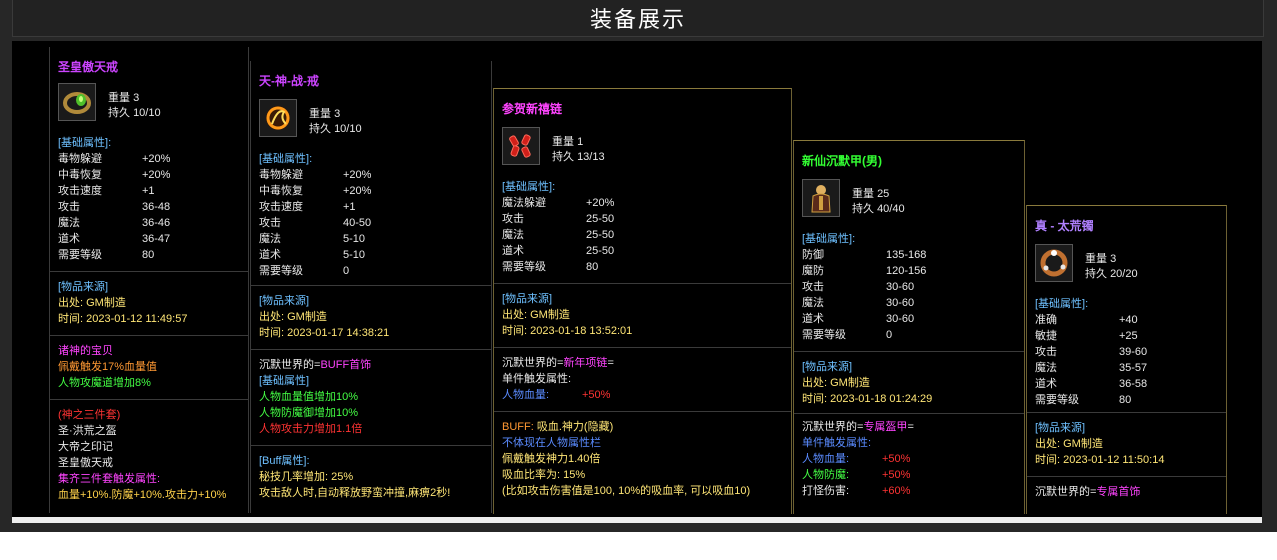 This screenshot has height=560, width=1277. Describe the element at coordinates (1124, 274) in the screenshot. I see `durability-value: 20/20` at that location.